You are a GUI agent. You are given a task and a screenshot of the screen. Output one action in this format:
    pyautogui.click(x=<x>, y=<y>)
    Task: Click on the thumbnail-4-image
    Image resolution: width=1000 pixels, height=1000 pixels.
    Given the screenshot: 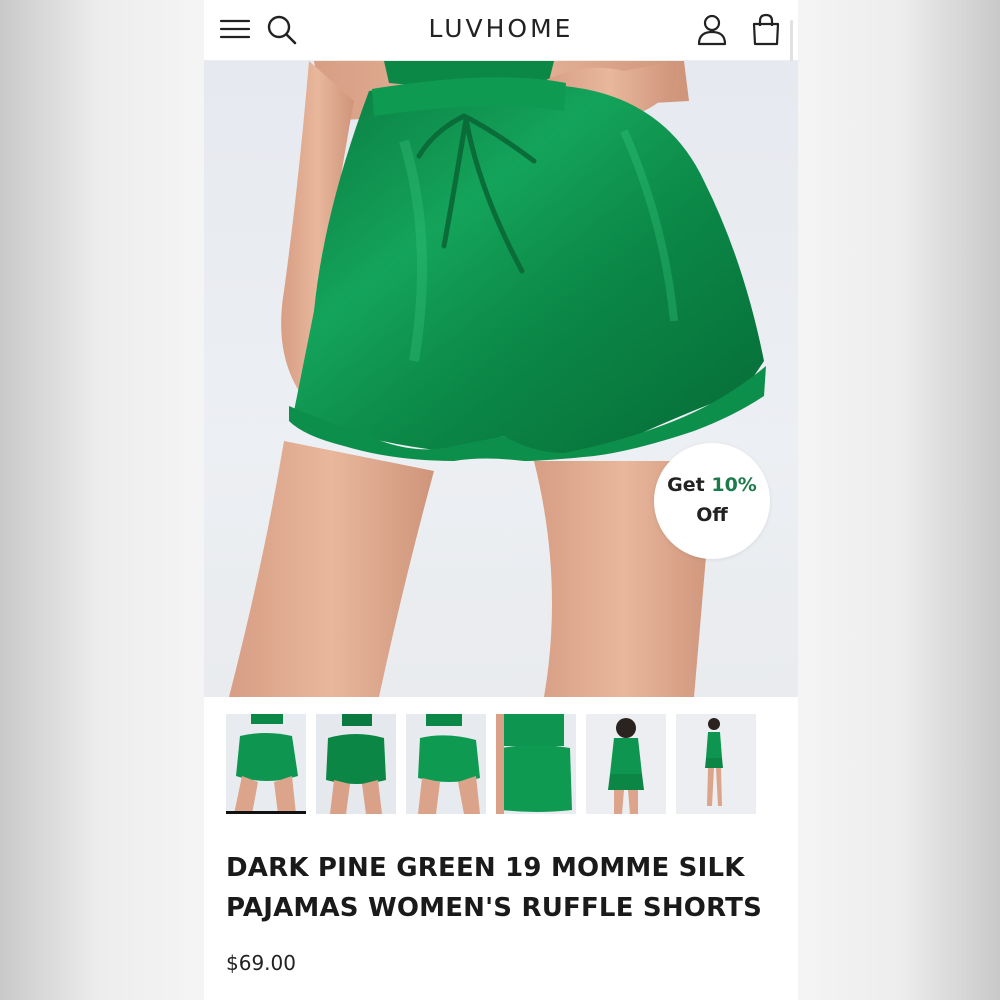 What is the action you would take?
    pyautogui.click(x=536, y=764)
    